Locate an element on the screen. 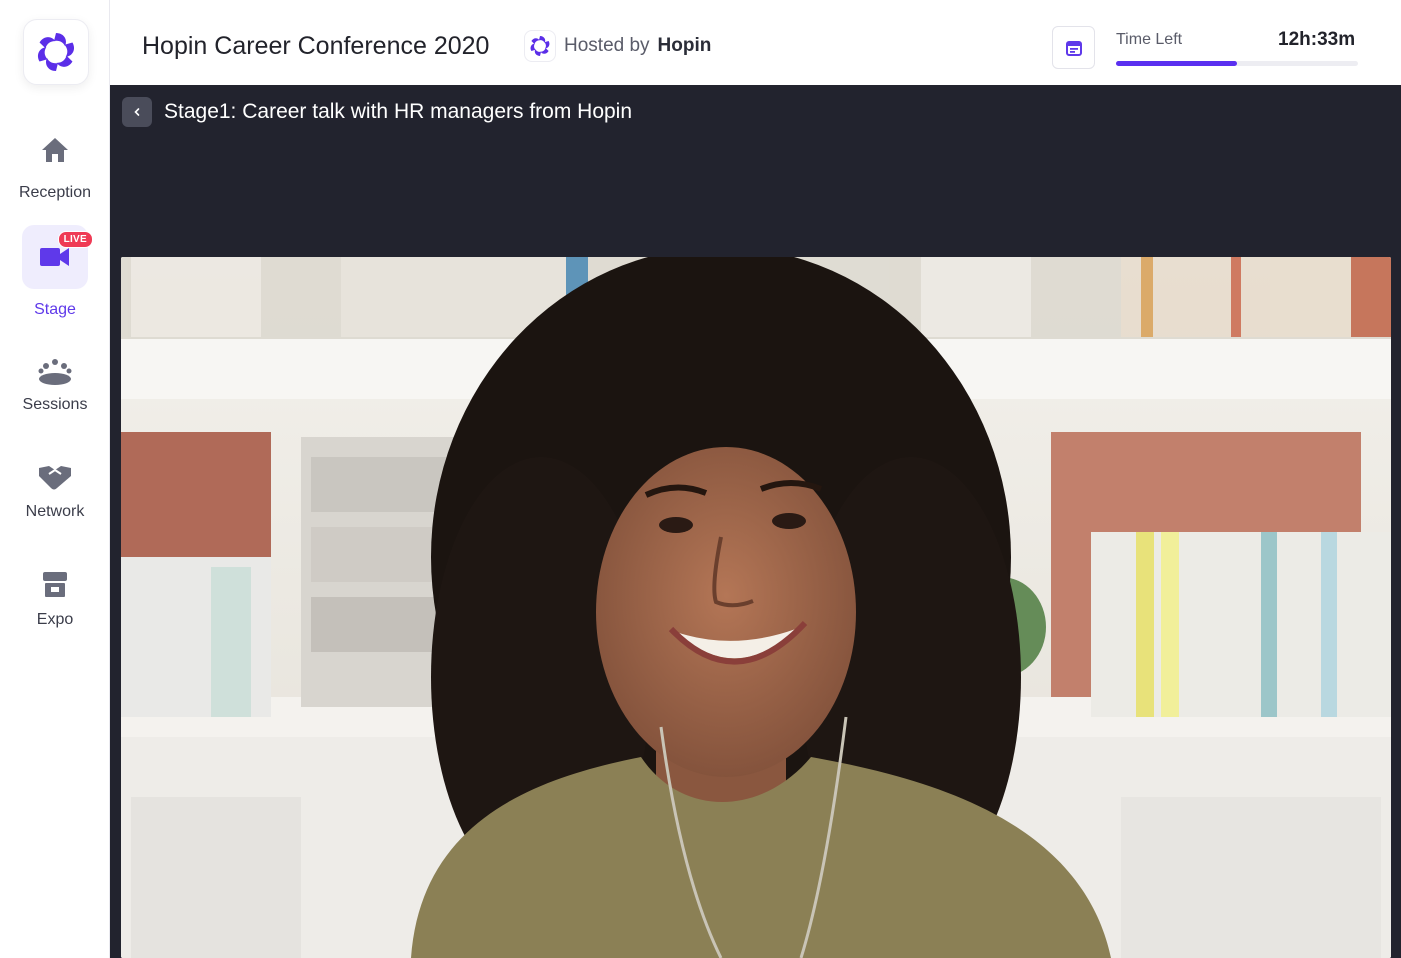 This screenshot has width=1401, height=958. handshake-icon is located at coordinates (55, 478).